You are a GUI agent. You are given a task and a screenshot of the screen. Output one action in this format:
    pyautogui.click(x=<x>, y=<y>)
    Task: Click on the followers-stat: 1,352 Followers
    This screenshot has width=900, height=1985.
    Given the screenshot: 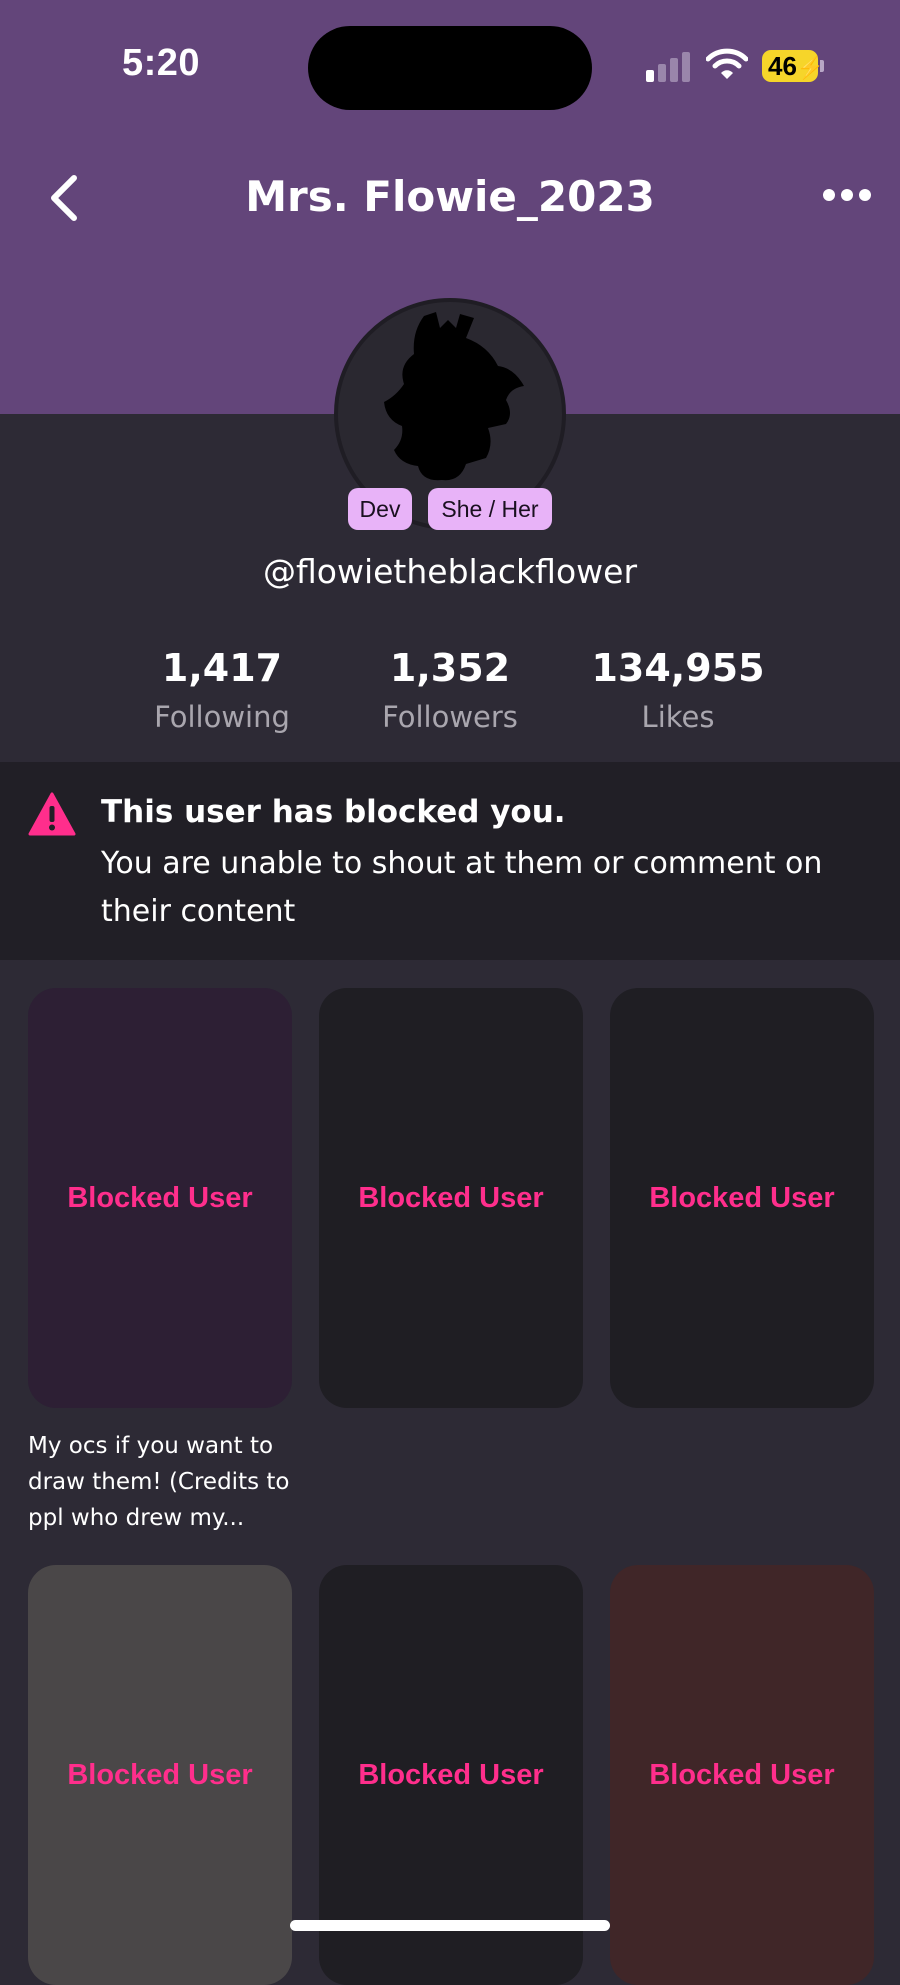 What is the action you would take?
    pyautogui.click(x=450, y=690)
    